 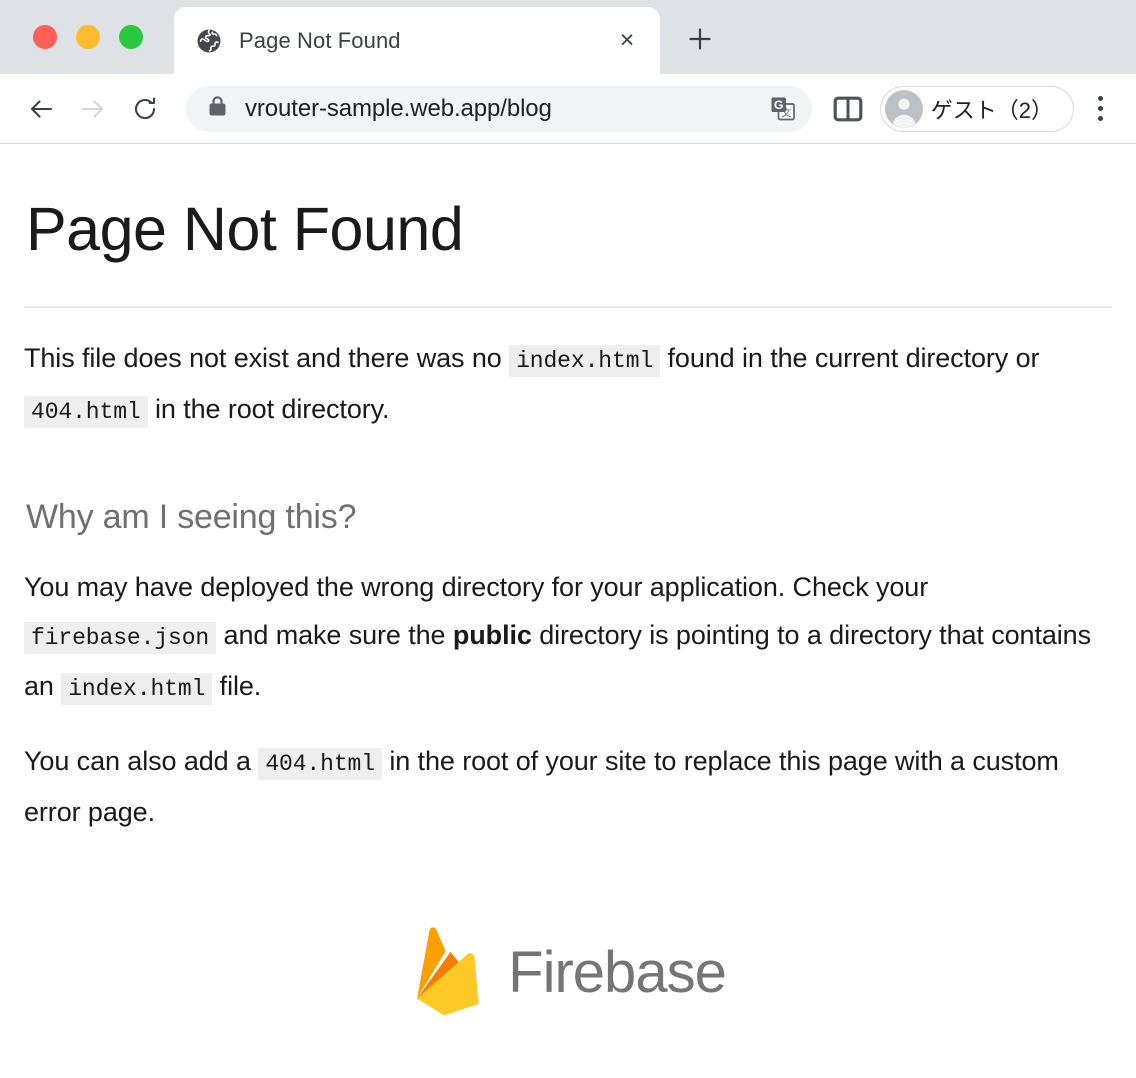 I want to click on translate-icon: 文 G, so click(x=783, y=109).